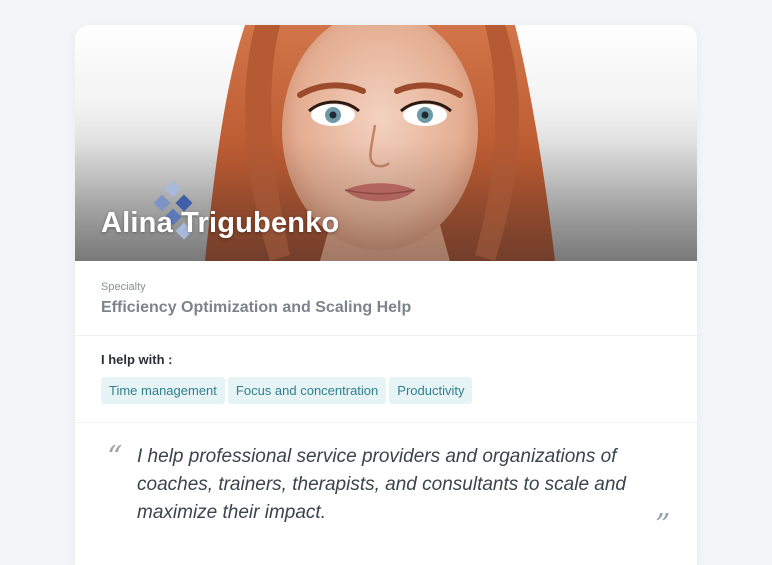  Describe the element at coordinates (220, 223) in the screenshot. I see `profile-name: Alina Trigubenko` at that location.